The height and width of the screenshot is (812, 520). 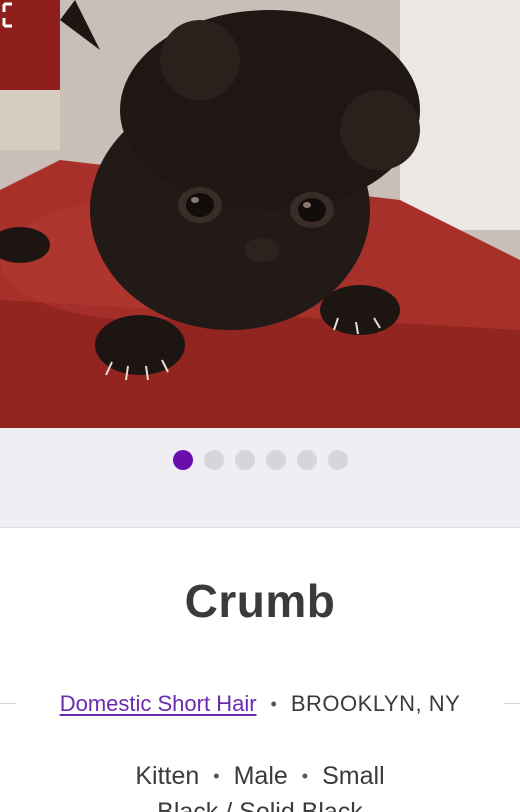 What do you see at coordinates (260, 704) in the screenshot?
I see `breed-location-row: Domestic Short Hair • BROOKLYN, NY` at bounding box center [260, 704].